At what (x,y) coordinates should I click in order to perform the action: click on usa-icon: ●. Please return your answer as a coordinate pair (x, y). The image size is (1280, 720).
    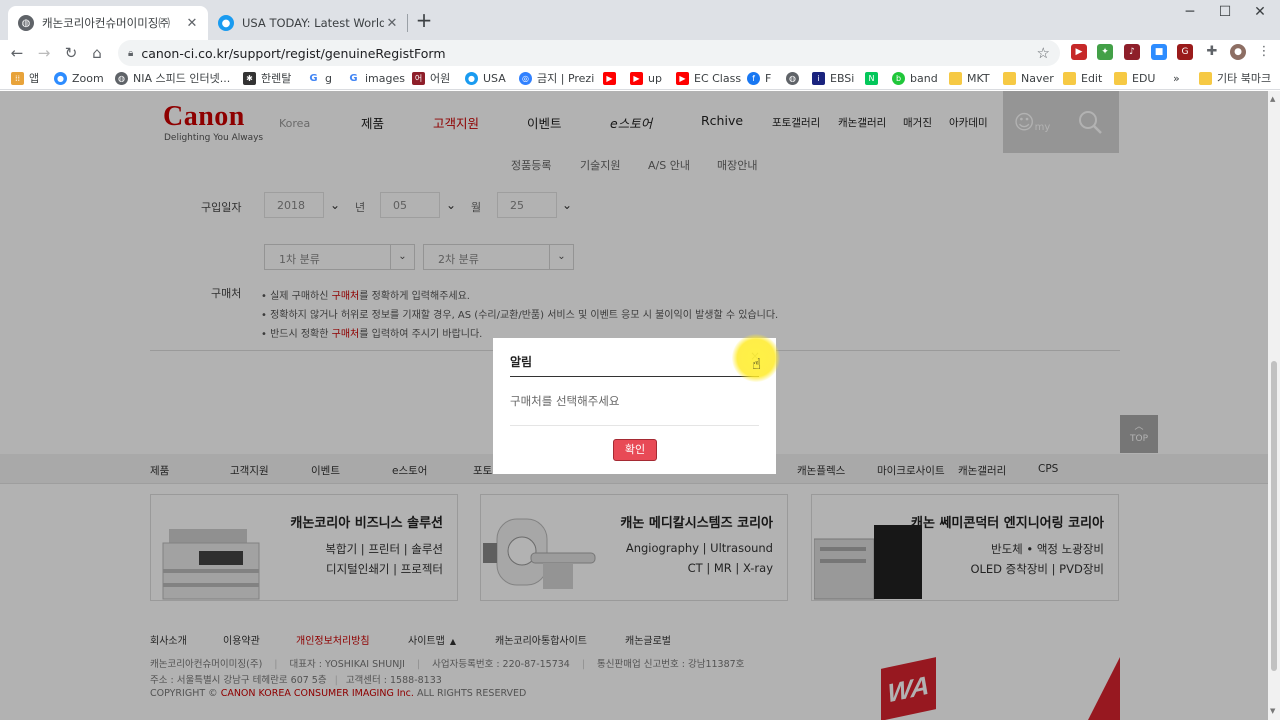
    Looking at the image, I should click on (471, 78).